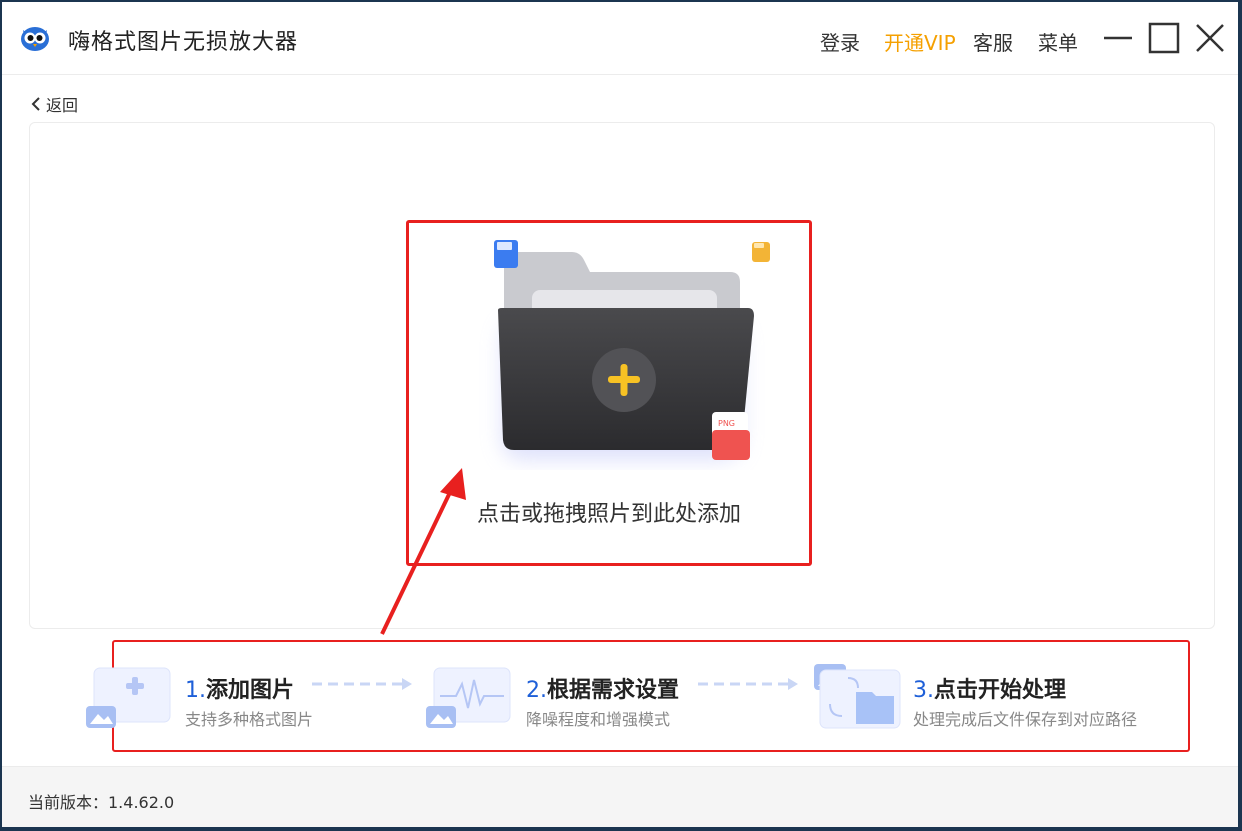  Describe the element at coordinates (35, 104) in the screenshot. I see `chevron-left-icon` at that location.